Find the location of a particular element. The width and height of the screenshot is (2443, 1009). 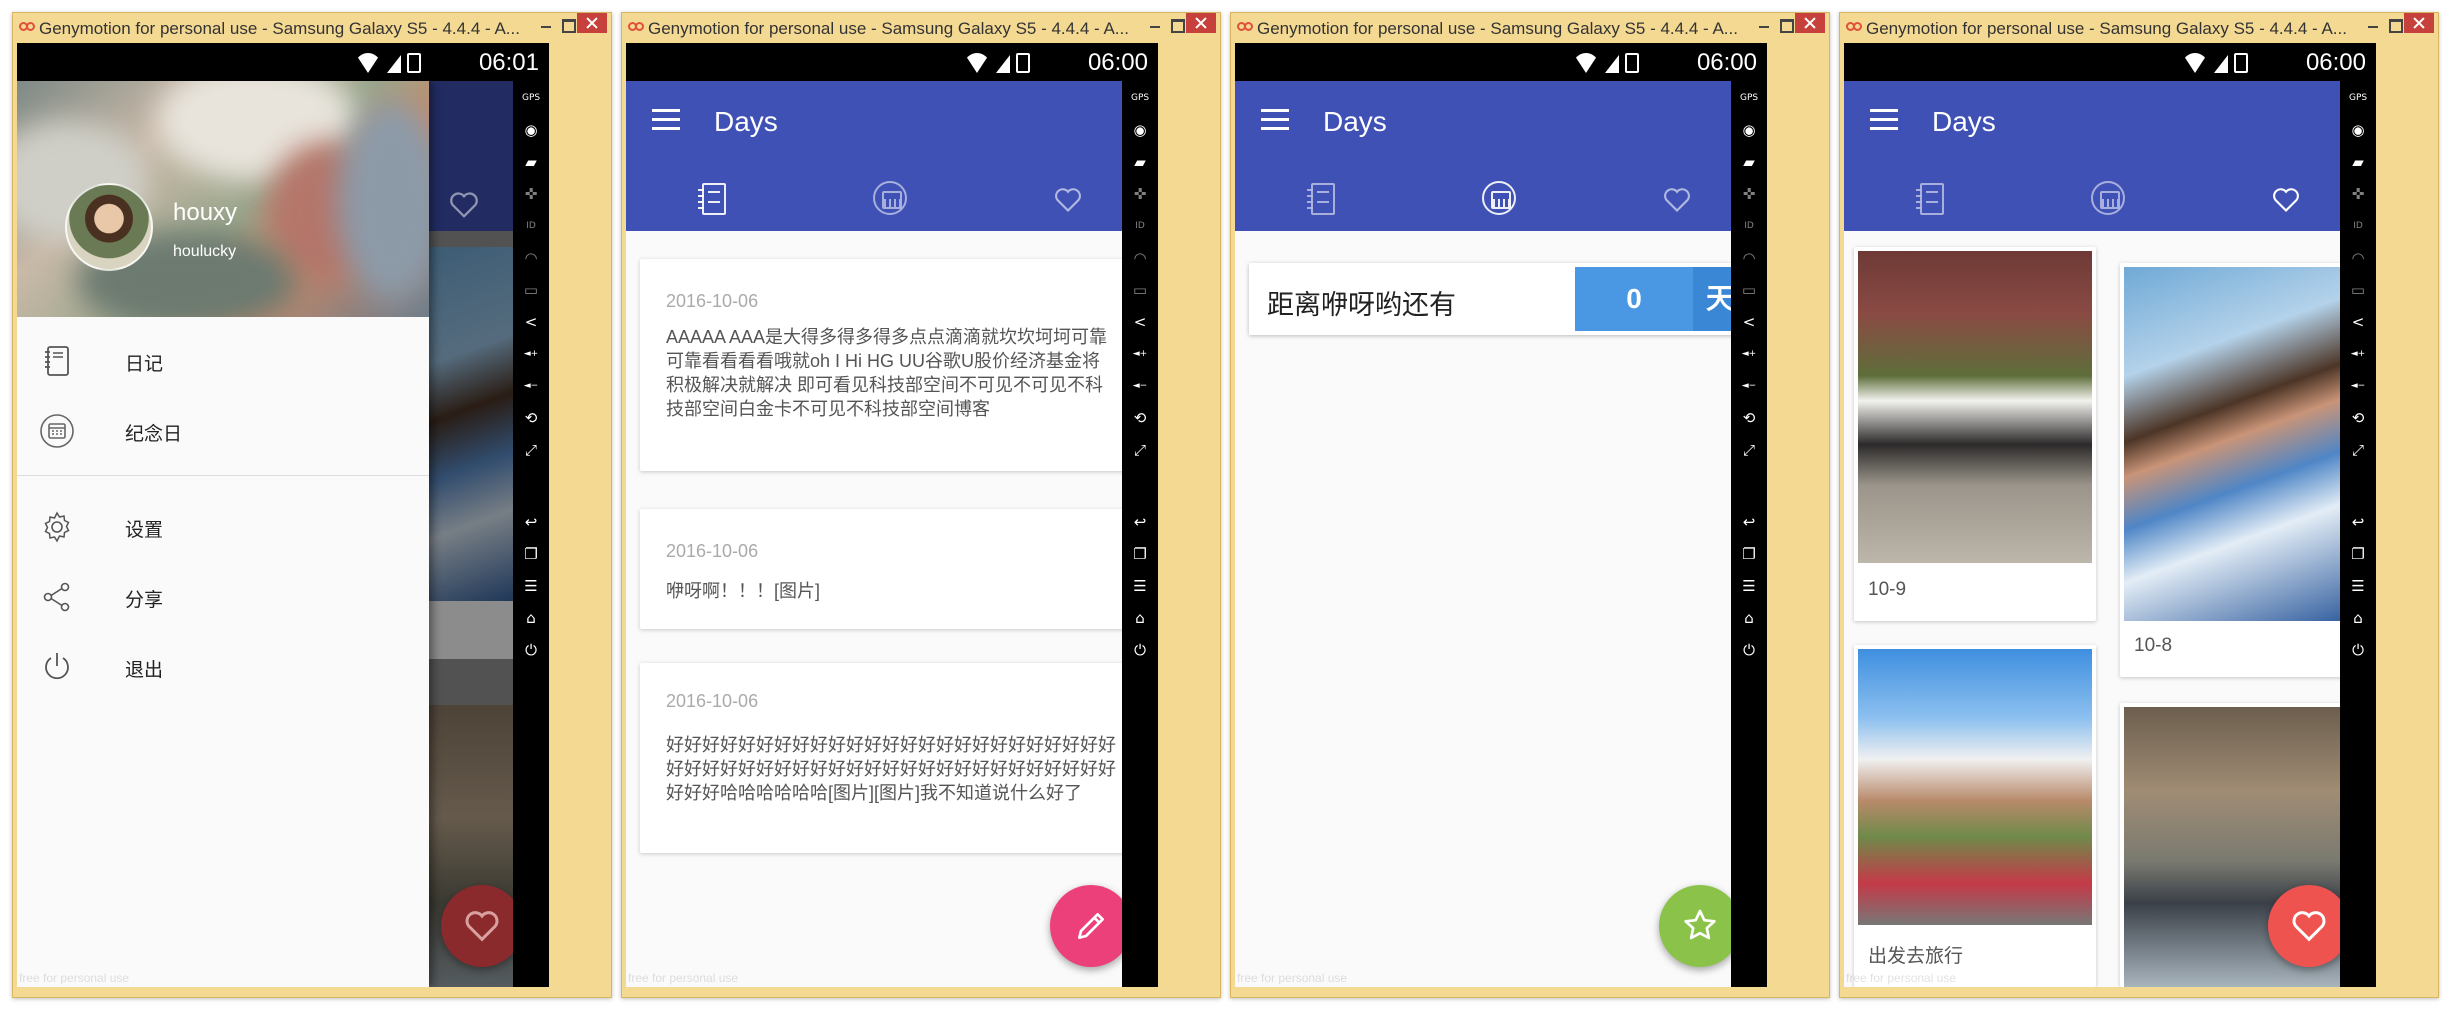

drawer-item-logout: 退出 is located at coordinates (223, 667).